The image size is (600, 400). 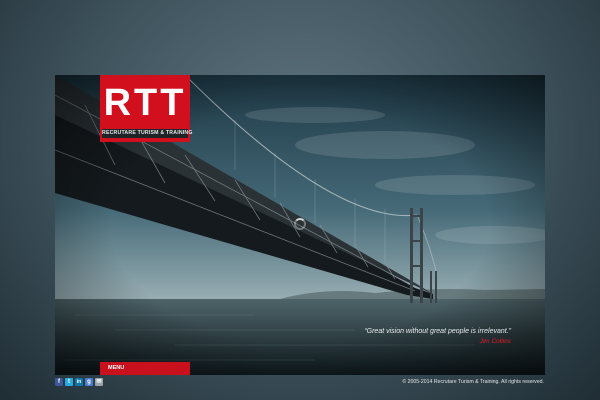 I want to click on facebook-icon: f, so click(x=59, y=382).